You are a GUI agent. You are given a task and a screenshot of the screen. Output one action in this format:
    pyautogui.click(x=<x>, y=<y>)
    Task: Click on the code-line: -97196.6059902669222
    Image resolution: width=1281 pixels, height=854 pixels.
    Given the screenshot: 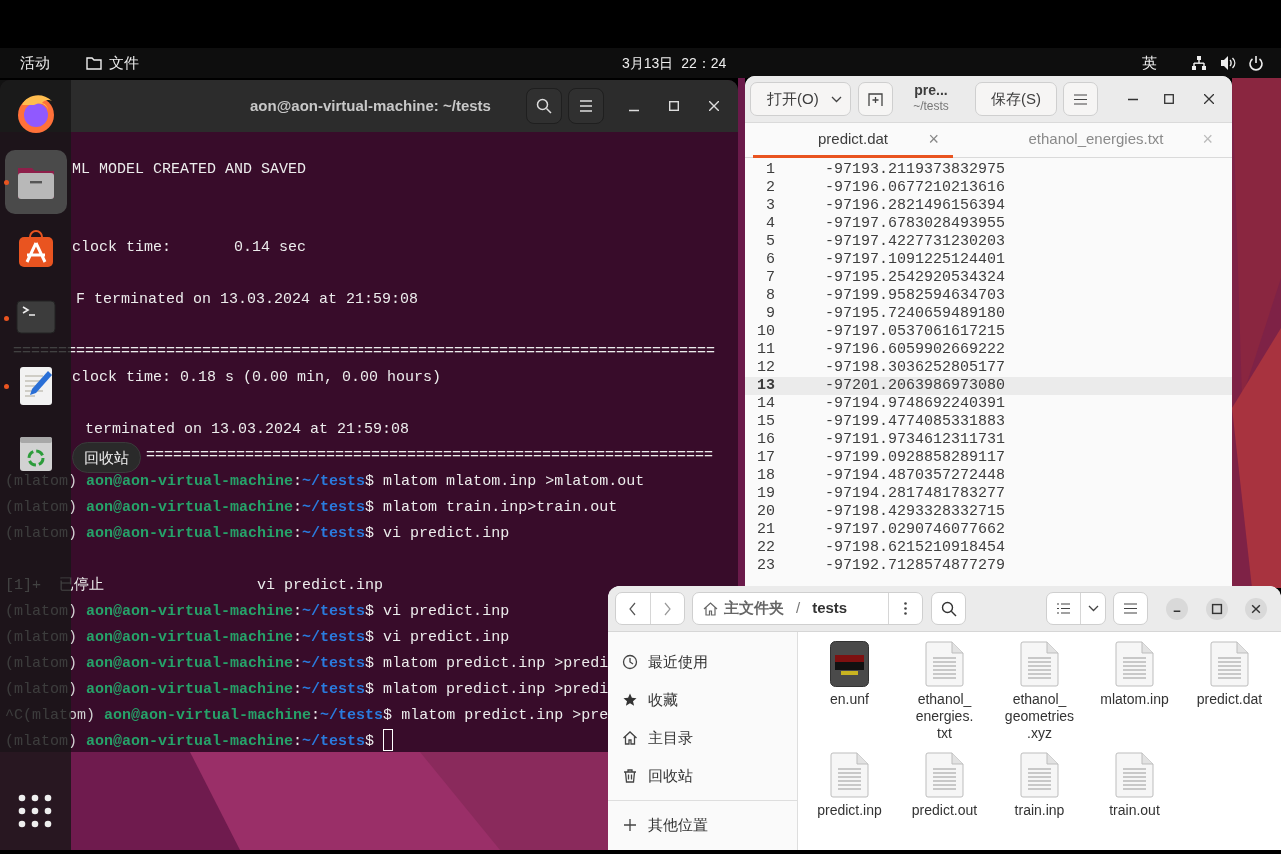 What is the action you would take?
    pyautogui.click(x=915, y=350)
    